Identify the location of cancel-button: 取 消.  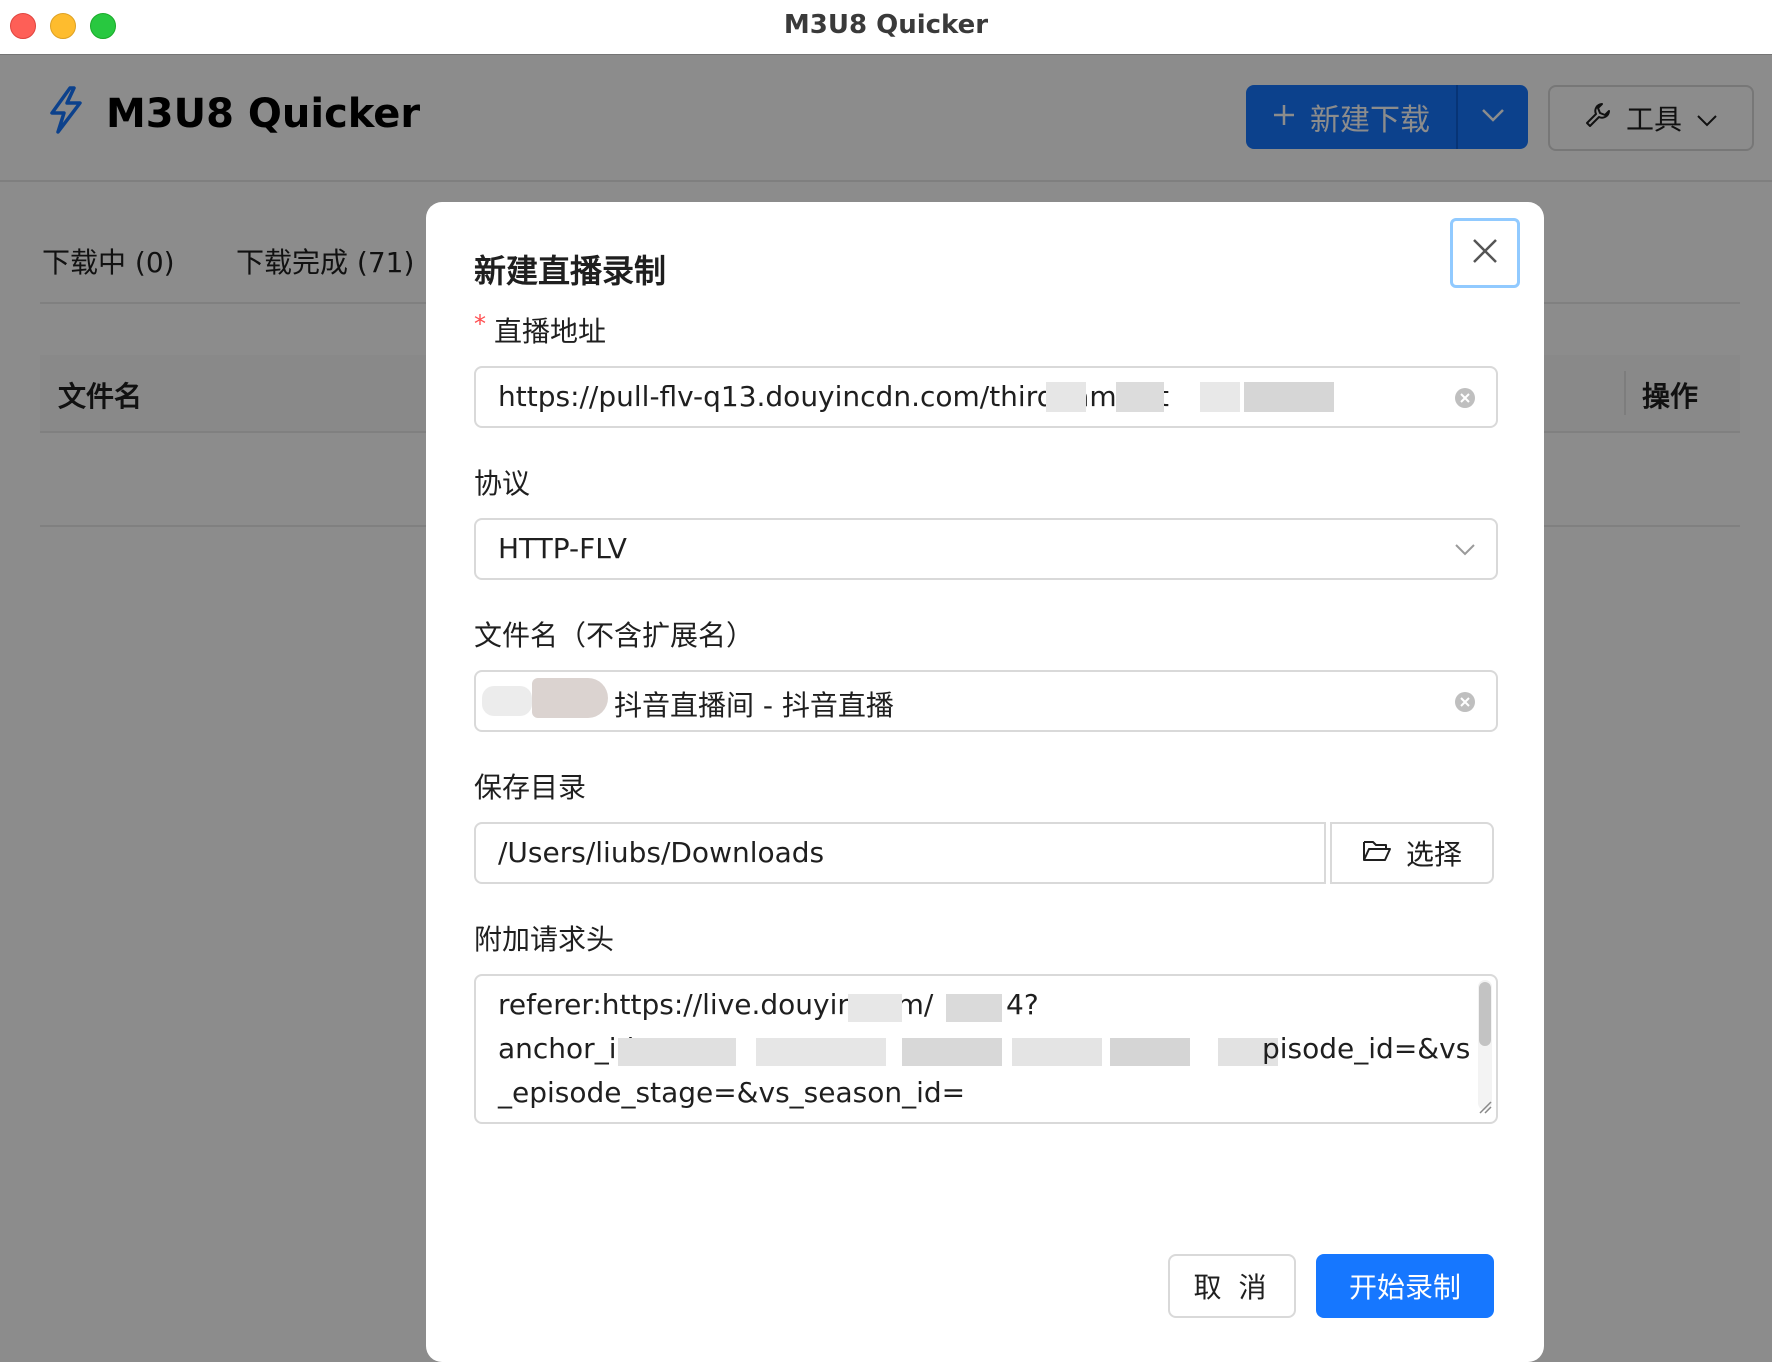
(1232, 1286).